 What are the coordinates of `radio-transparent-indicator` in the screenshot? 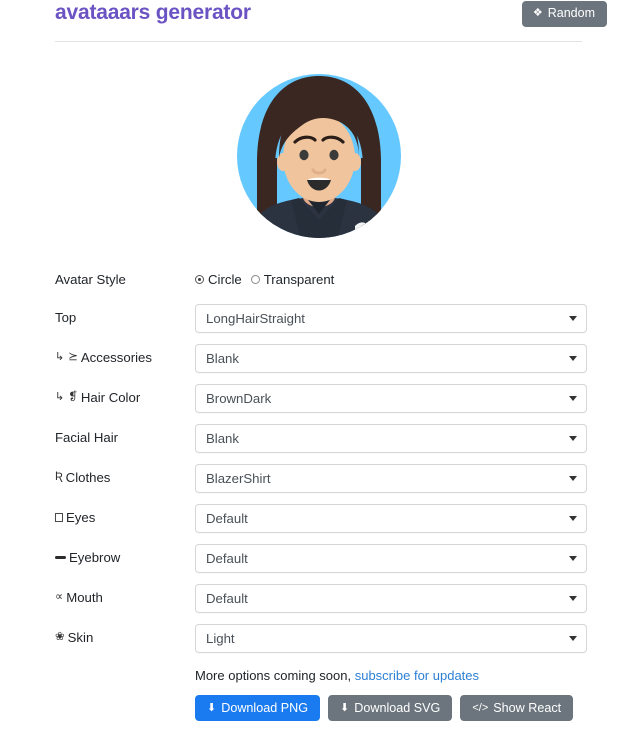 It's located at (255, 280).